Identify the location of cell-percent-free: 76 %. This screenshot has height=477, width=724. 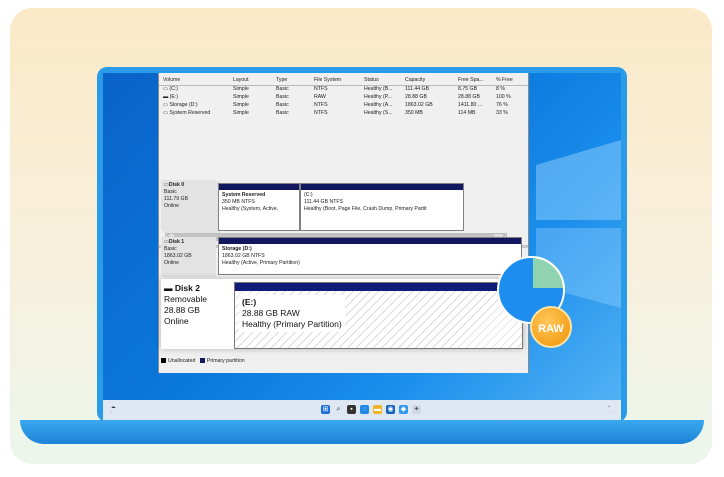
(502, 105).